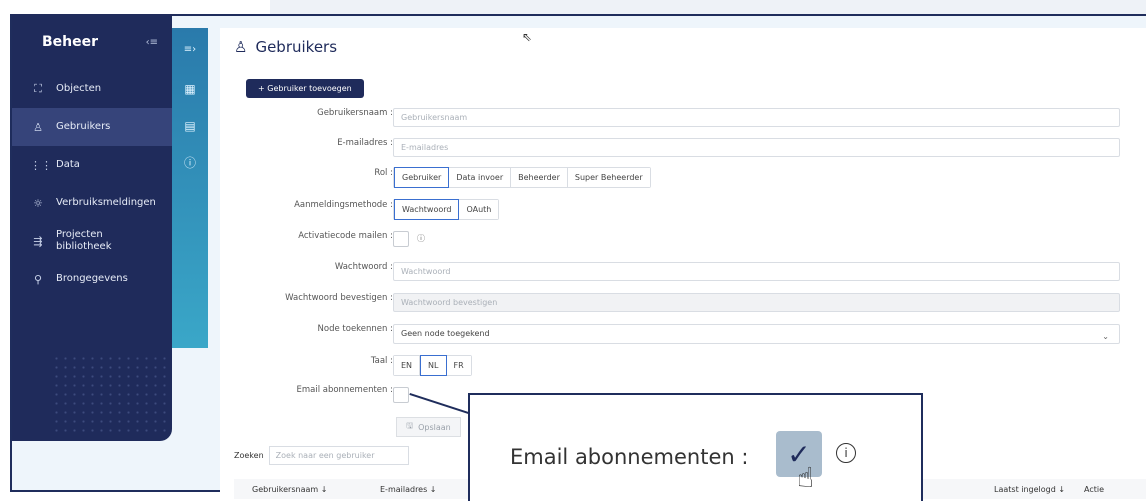 This screenshot has height=501, width=1146. What do you see at coordinates (38, 203) in the screenshot?
I see `notification-icon: ☼` at bounding box center [38, 203].